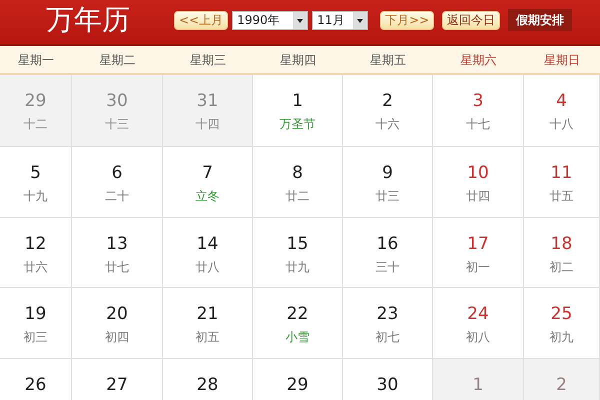 The width and height of the screenshot is (600, 400). I want to click on day-cell: 20 初四, so click(117, 323).